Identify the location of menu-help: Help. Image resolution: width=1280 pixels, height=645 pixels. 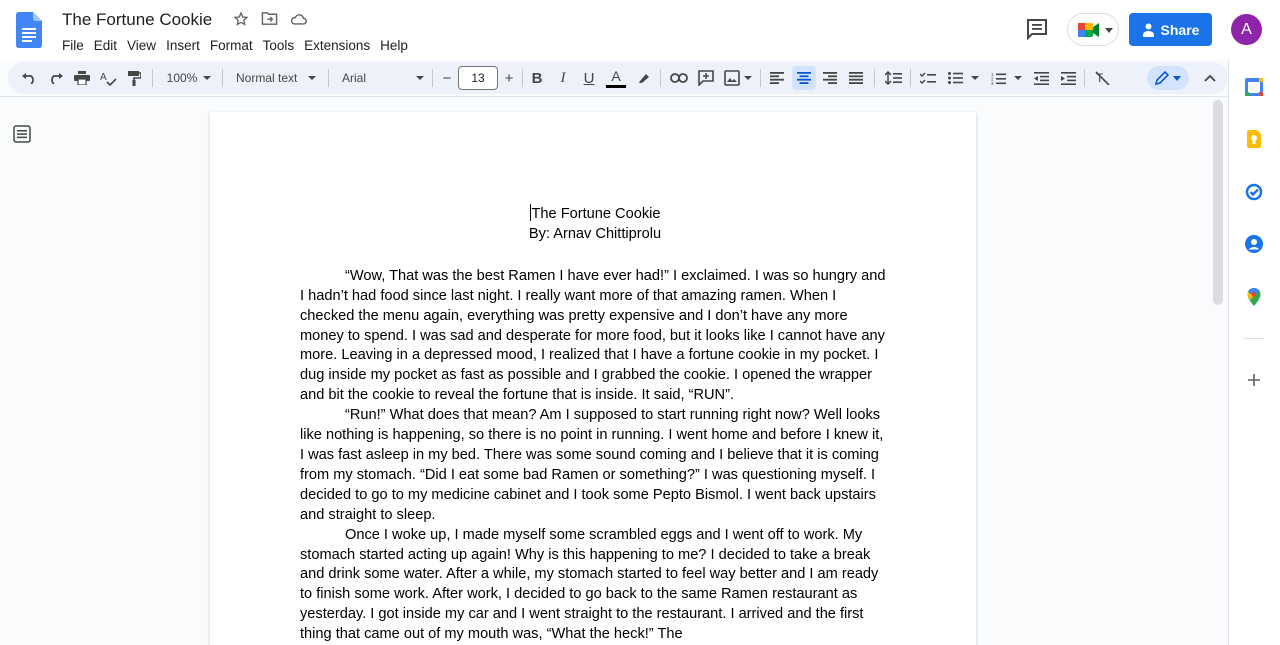
(394, 46).